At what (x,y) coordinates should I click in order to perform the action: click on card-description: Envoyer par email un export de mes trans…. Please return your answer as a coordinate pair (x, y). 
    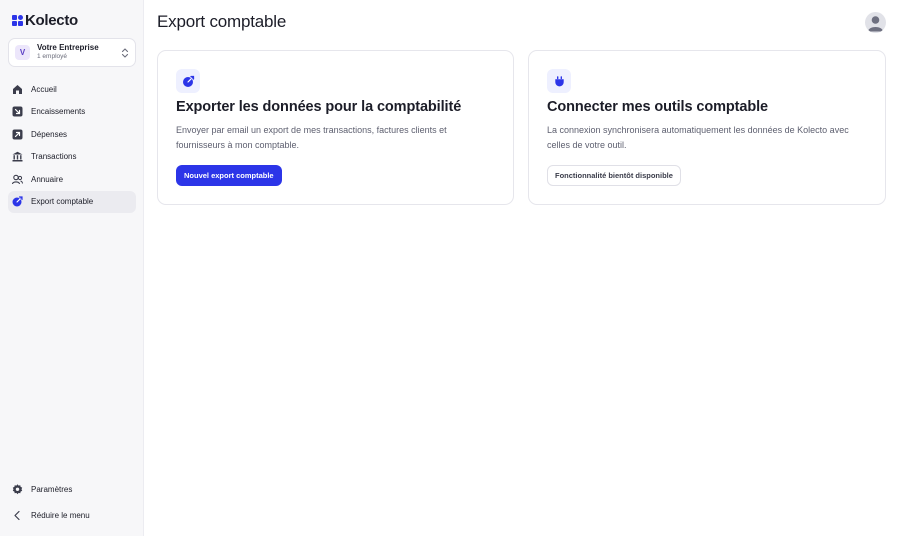
    Looking at the image, I should click on (311, 137).